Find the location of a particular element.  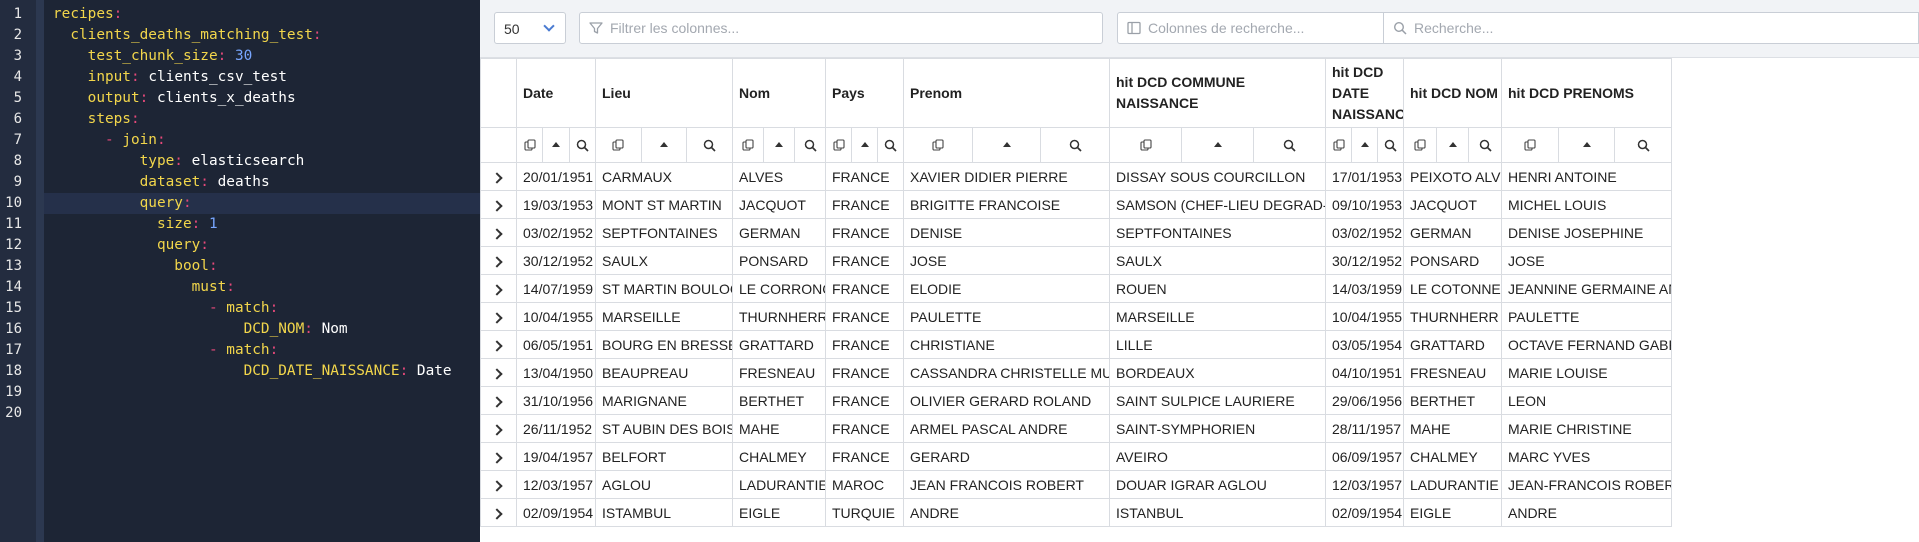

code-line: clients_deaths_matching_test: is located at coordinates (262, 35).